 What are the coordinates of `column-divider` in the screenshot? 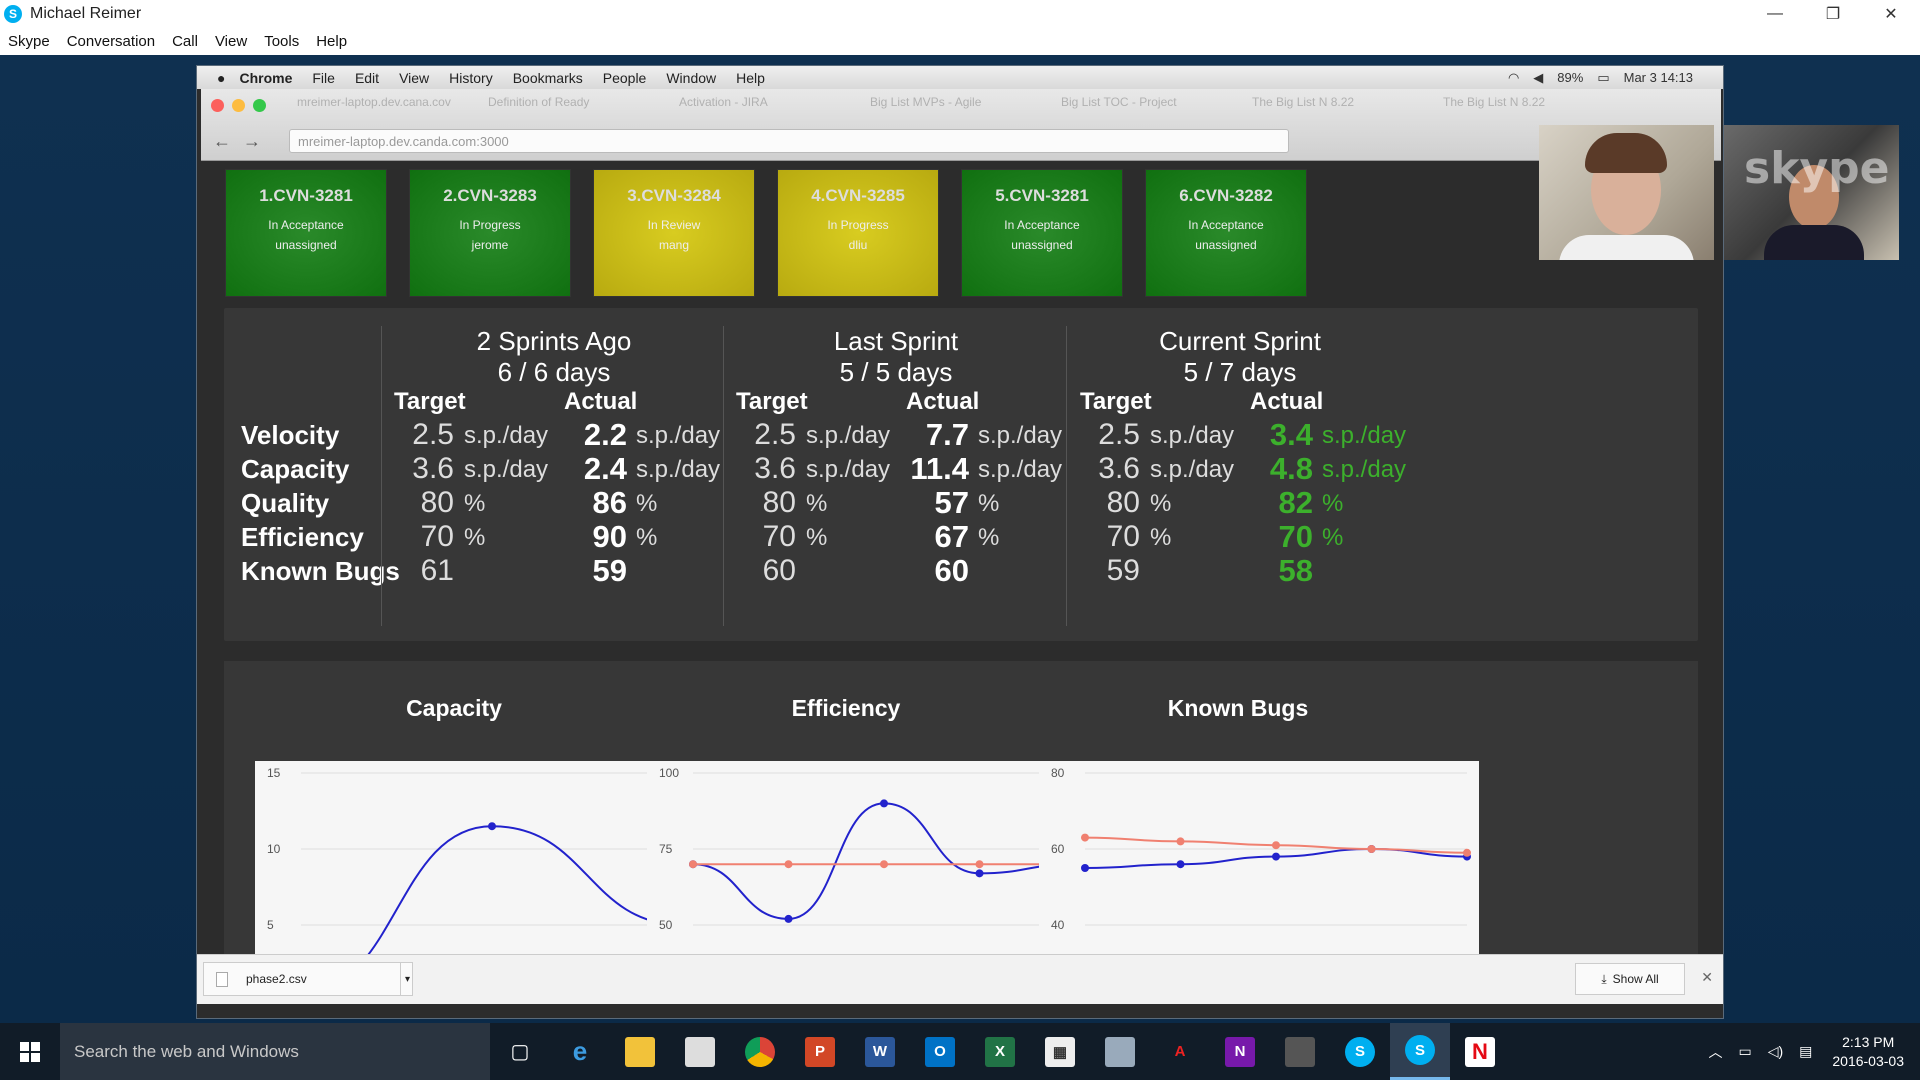 It's located at (723, 476).